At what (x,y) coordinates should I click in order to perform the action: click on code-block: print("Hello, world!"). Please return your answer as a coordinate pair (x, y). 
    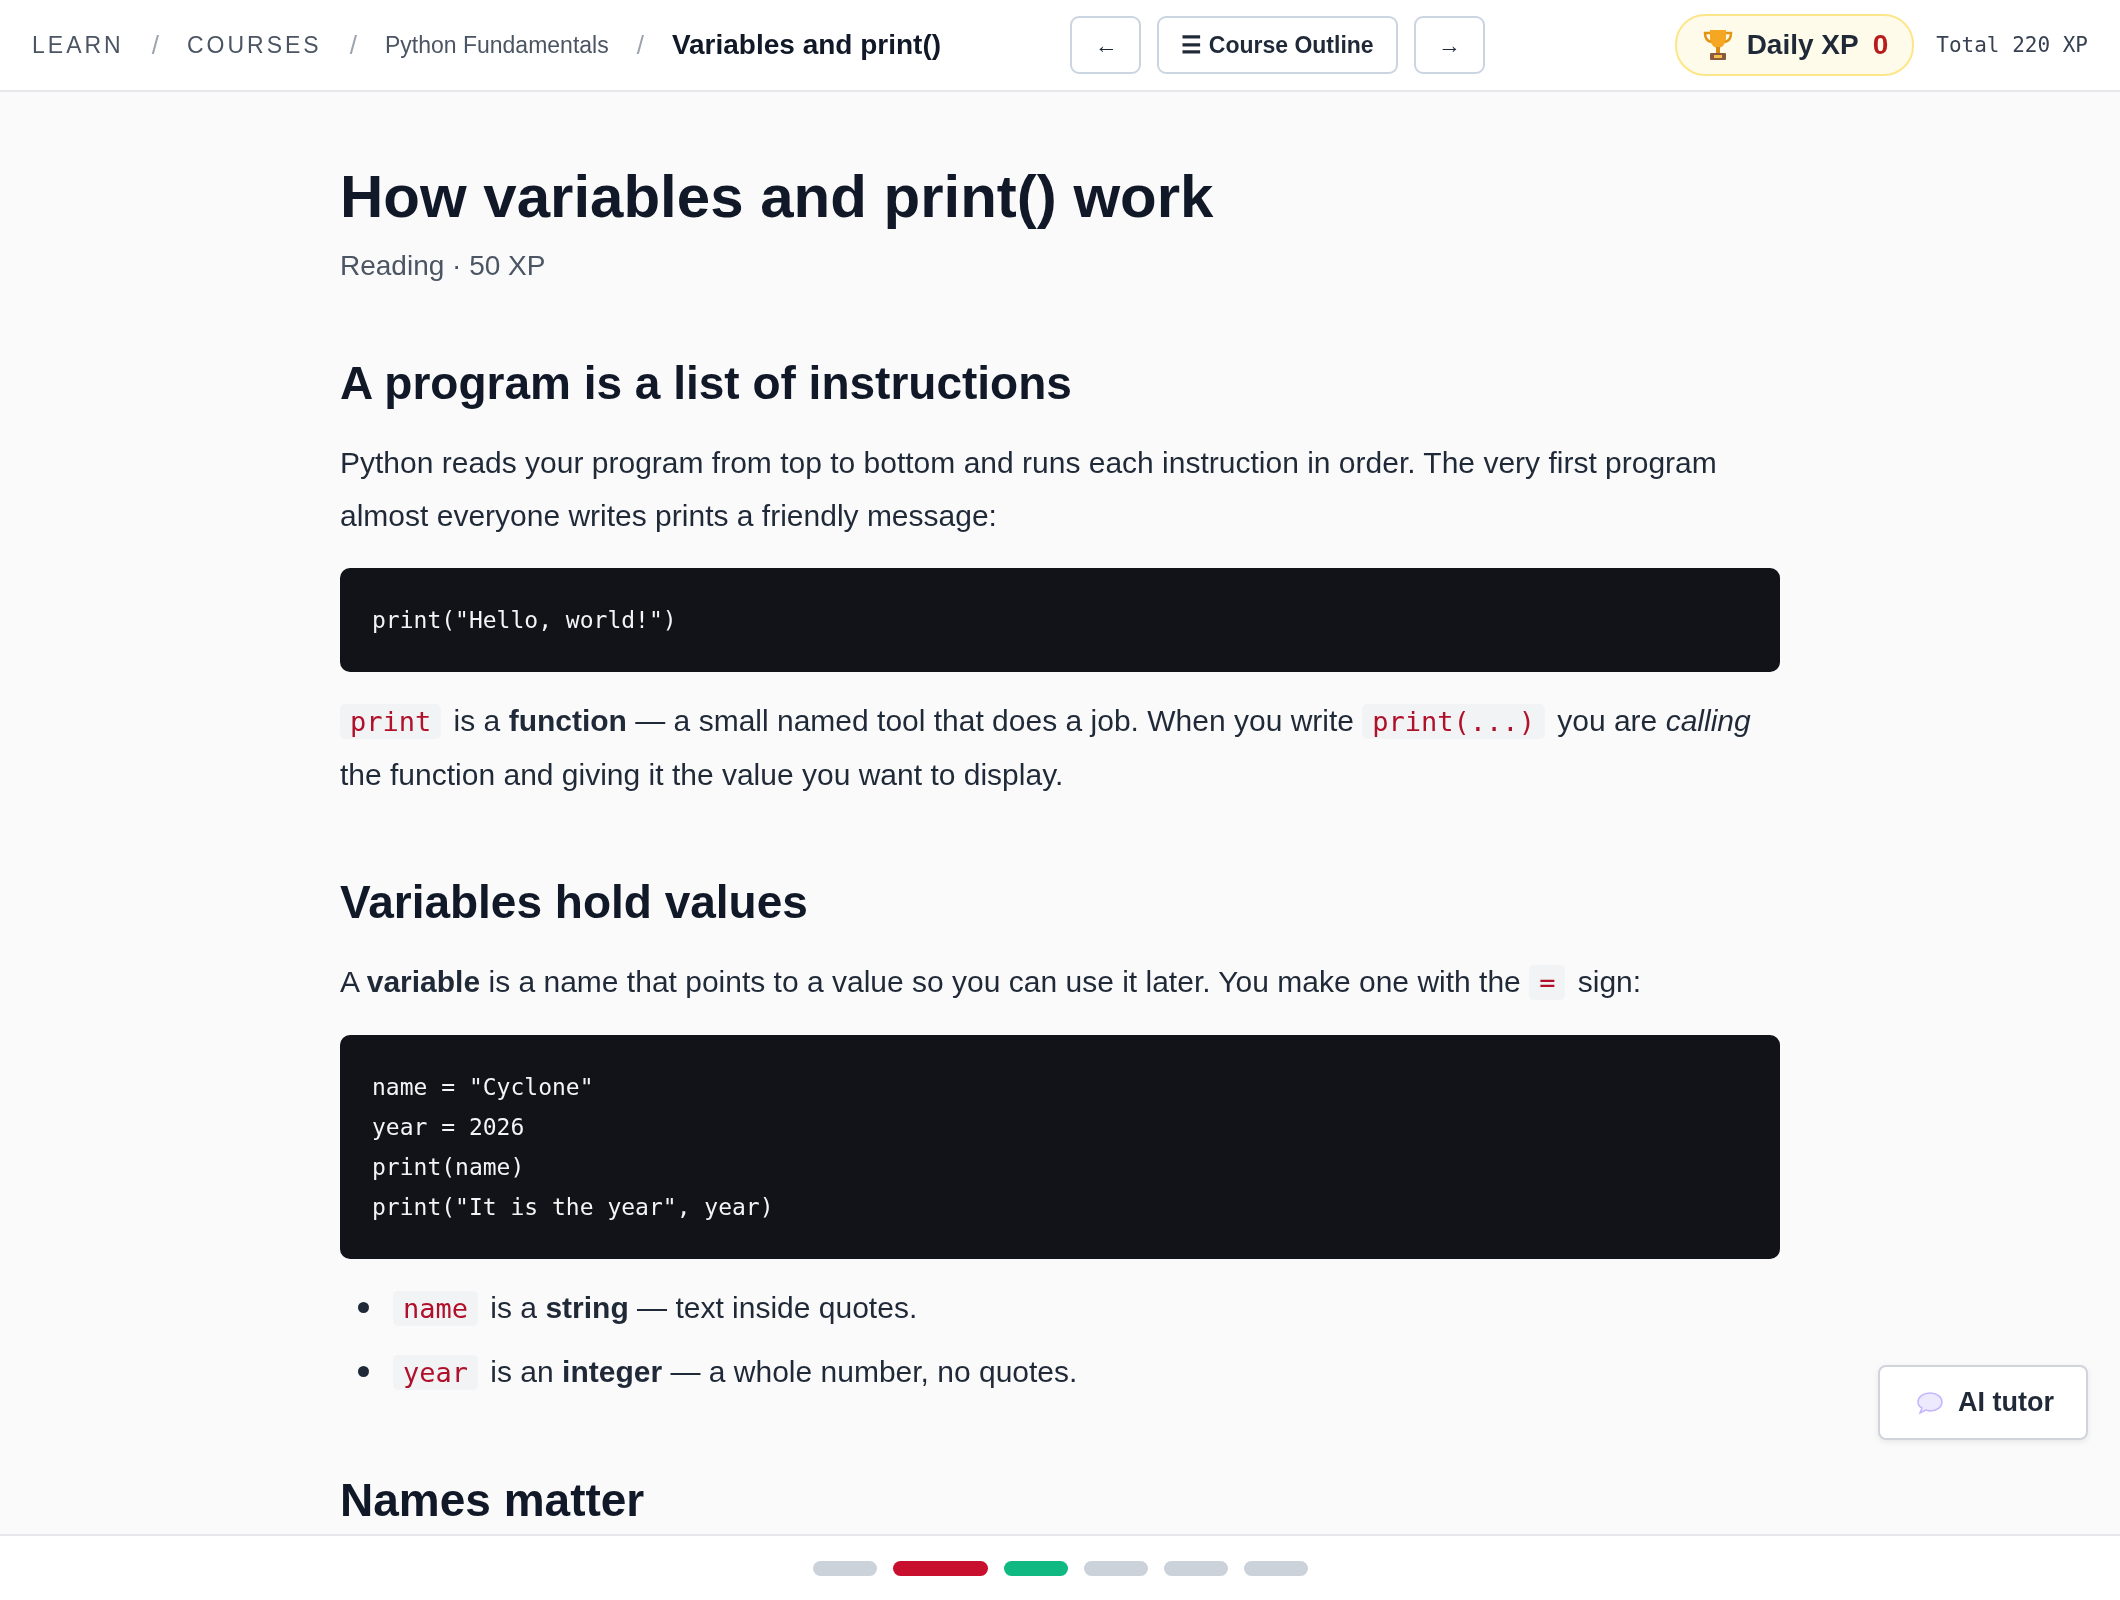
    Looking at the image, I should click on (1060, 619).